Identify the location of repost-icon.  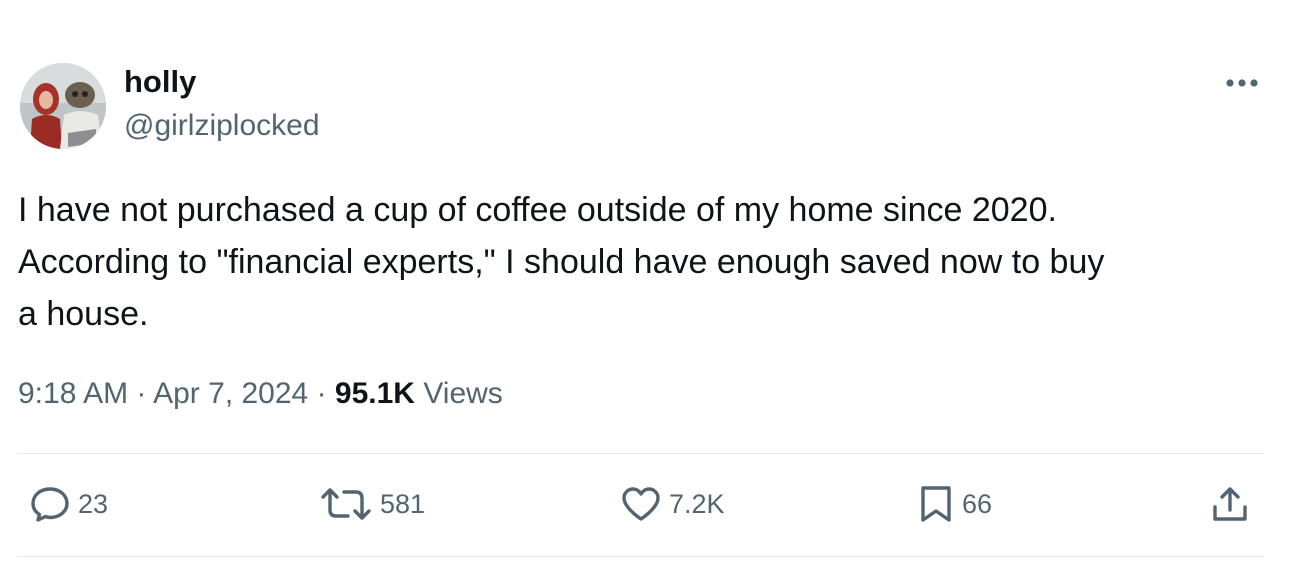
(346, 504).